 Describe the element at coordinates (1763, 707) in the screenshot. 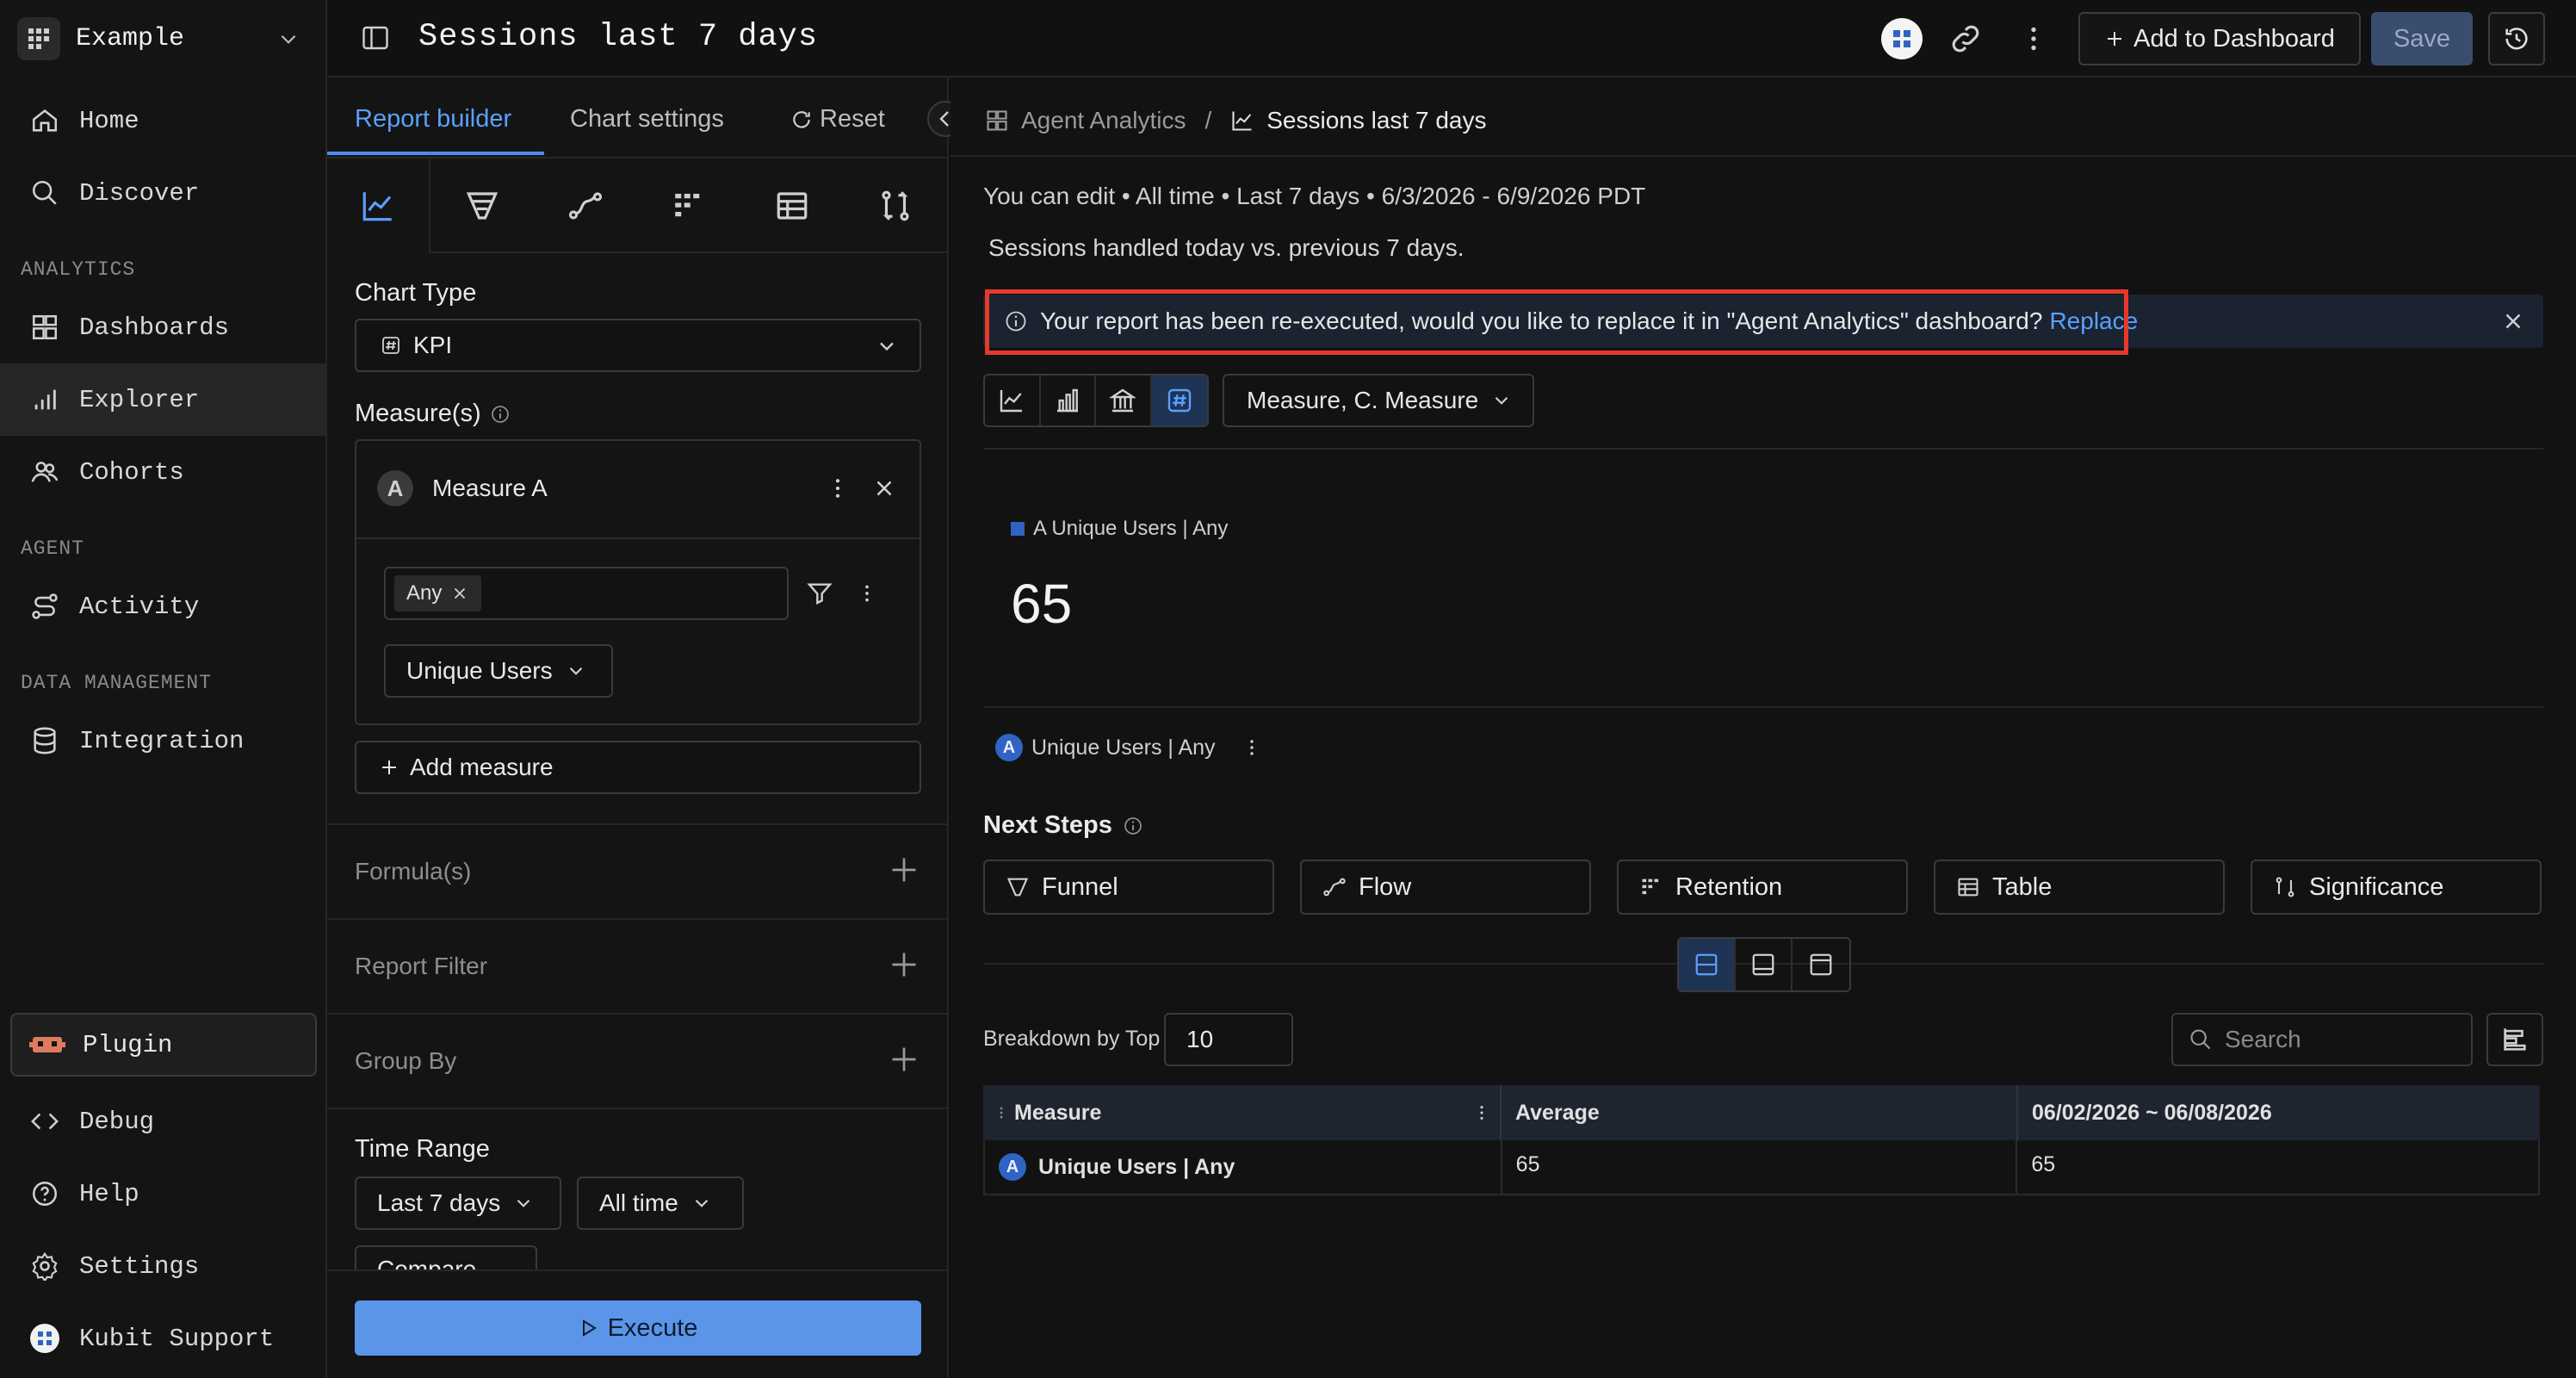

I see `divider` at that location.